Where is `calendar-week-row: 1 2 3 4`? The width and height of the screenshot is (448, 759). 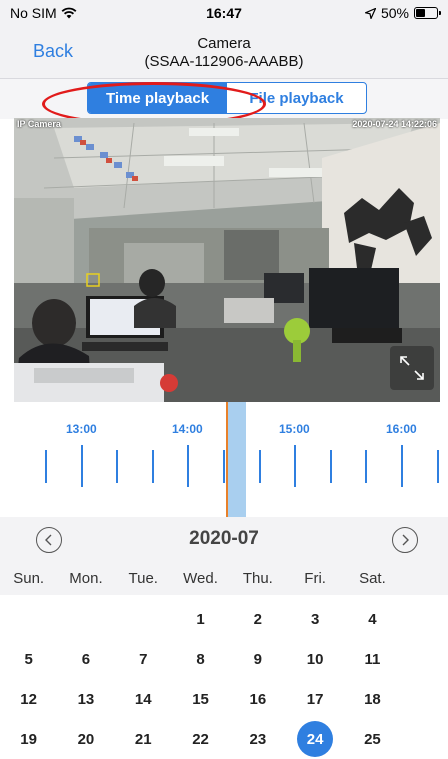
calendar-week-row: 1 2 3 4 is located at coordinates (224, 619).